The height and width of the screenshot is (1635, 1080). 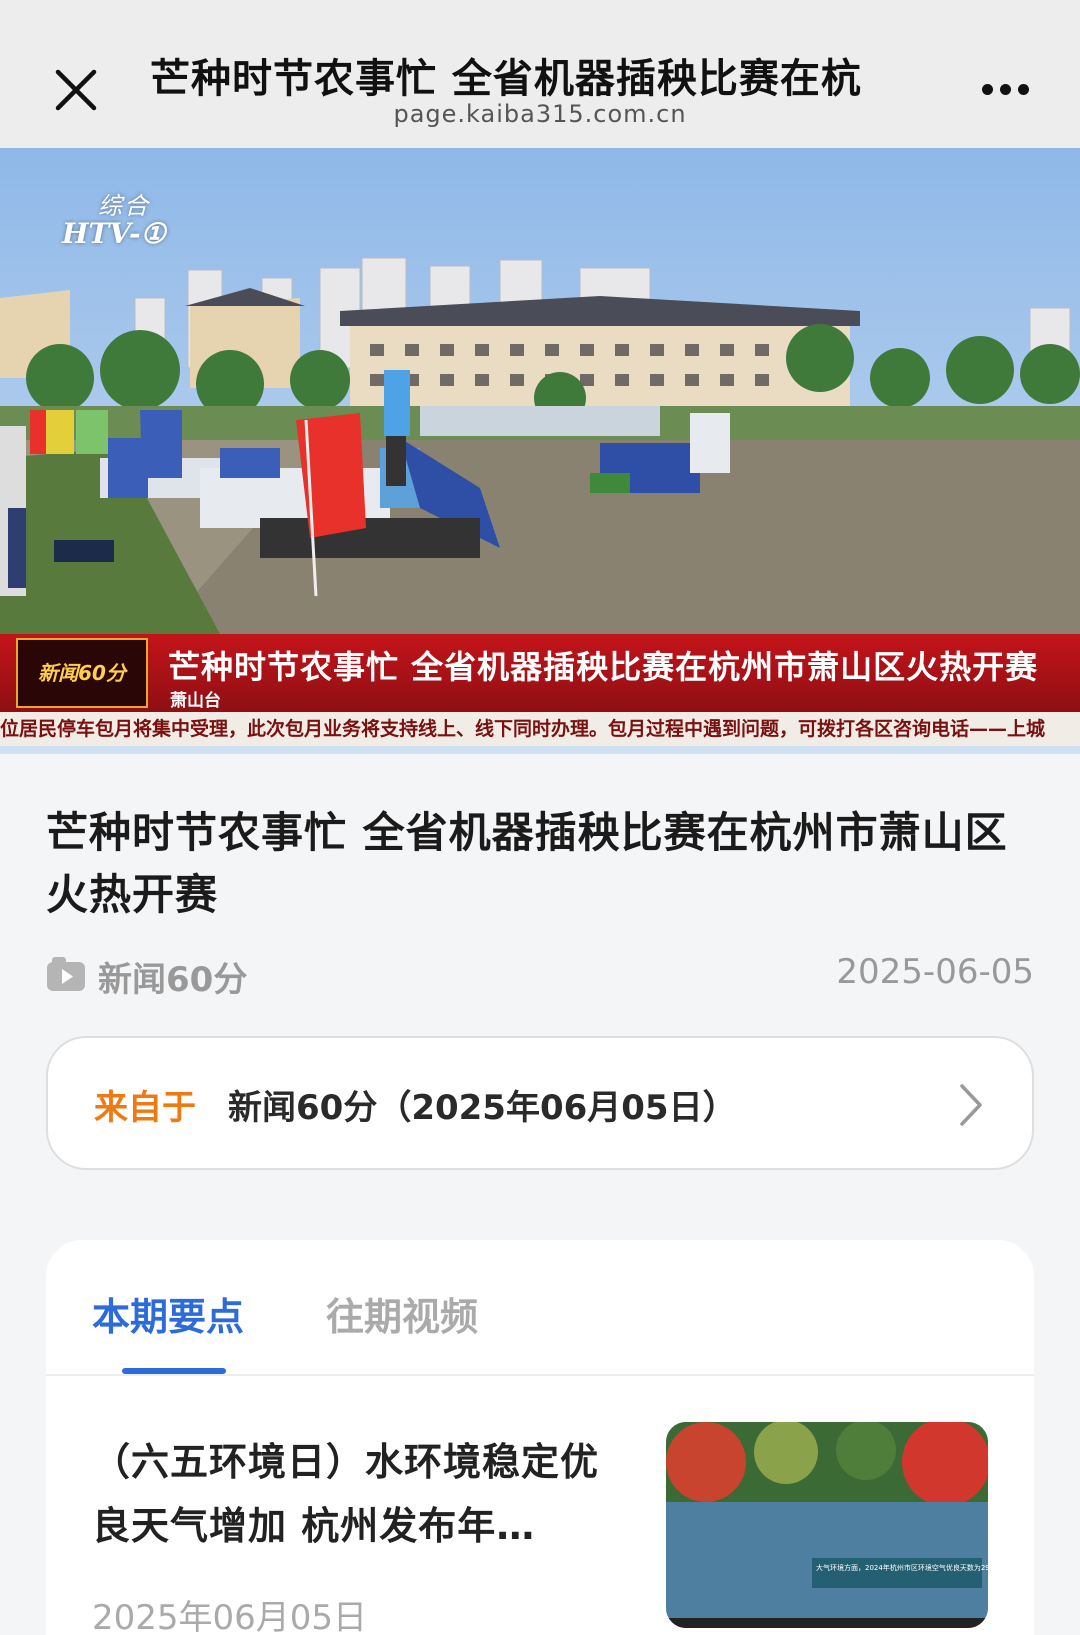 I want to click on thumbnail-caption: 大气环境方面，2024年杭州市区环境空气优良天数为299天，优良率为81.7%, so click(x=902, y=1567).